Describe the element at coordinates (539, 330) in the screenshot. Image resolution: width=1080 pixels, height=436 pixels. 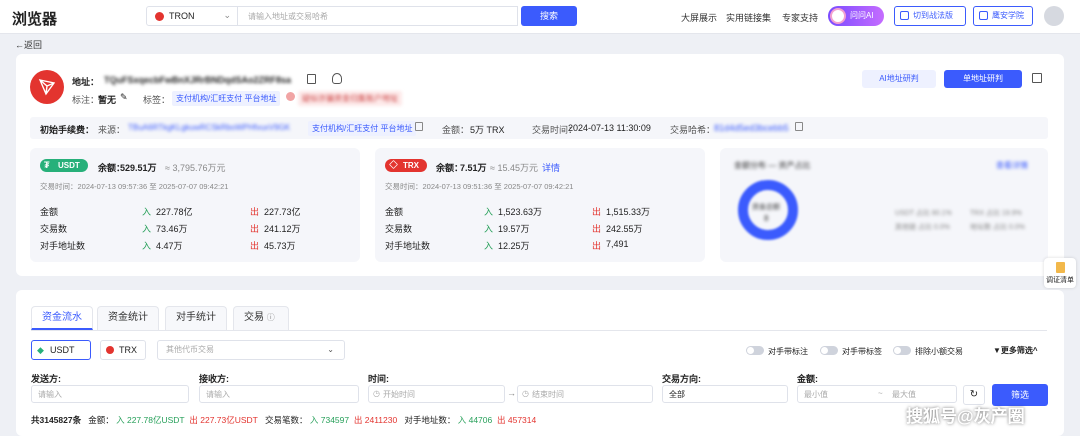
I see `tab-divider` at that location.